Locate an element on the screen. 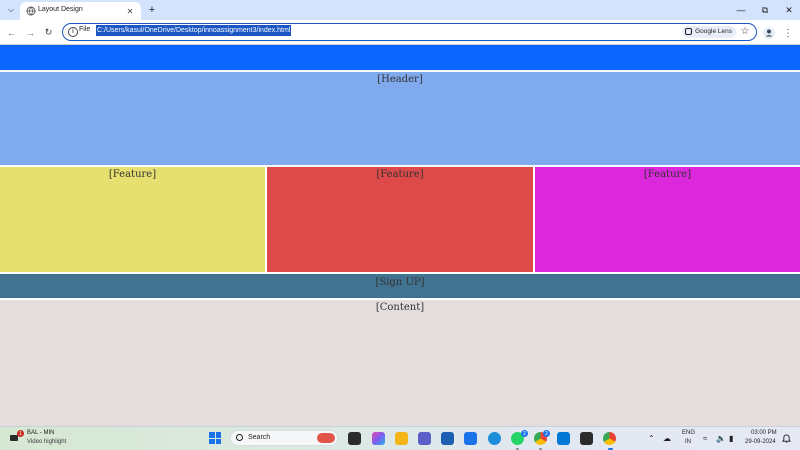 Image resolution: width=800 pixels, height=450 pixels. signup-label: [Sign UP] is located at coordinates (400, 282).